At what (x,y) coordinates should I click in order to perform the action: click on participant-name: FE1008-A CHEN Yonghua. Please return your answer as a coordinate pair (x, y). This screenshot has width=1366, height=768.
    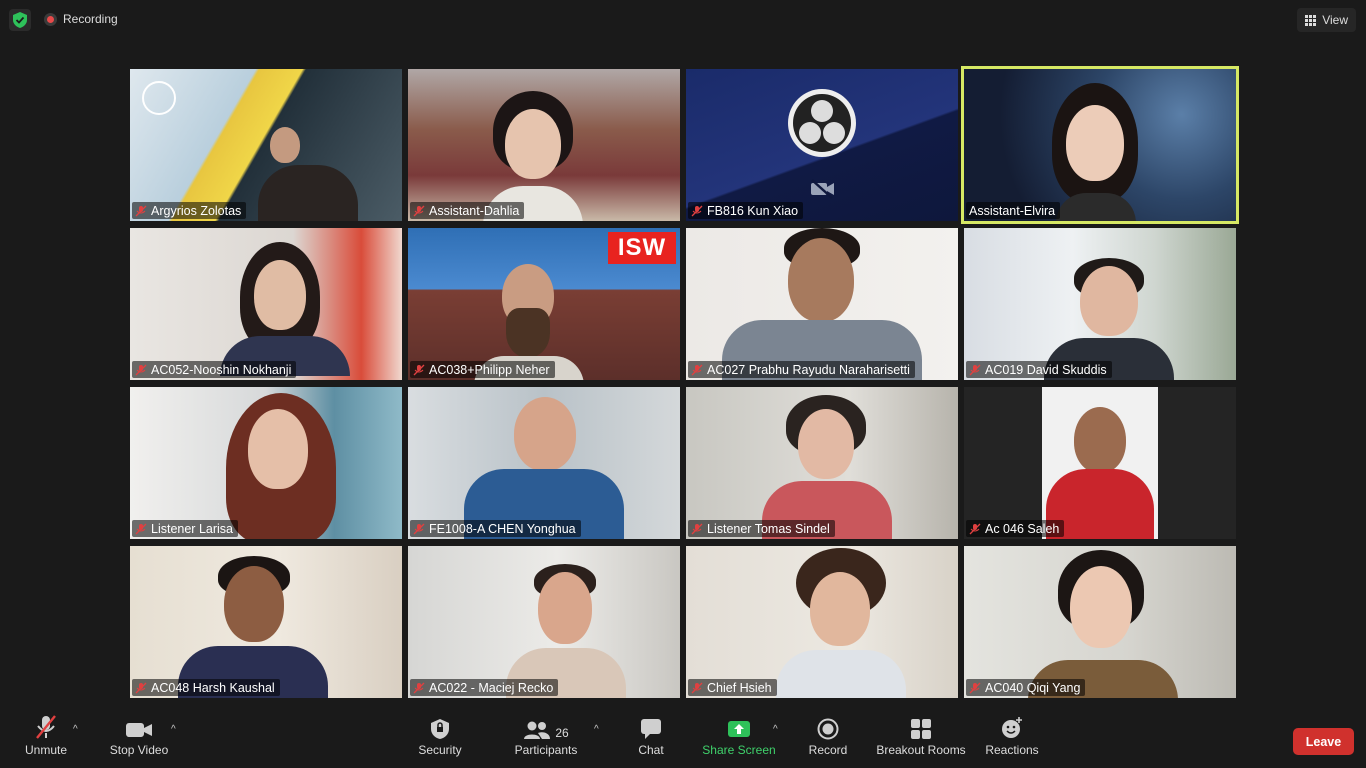
    Looking at the image, I should click on (502, 528).